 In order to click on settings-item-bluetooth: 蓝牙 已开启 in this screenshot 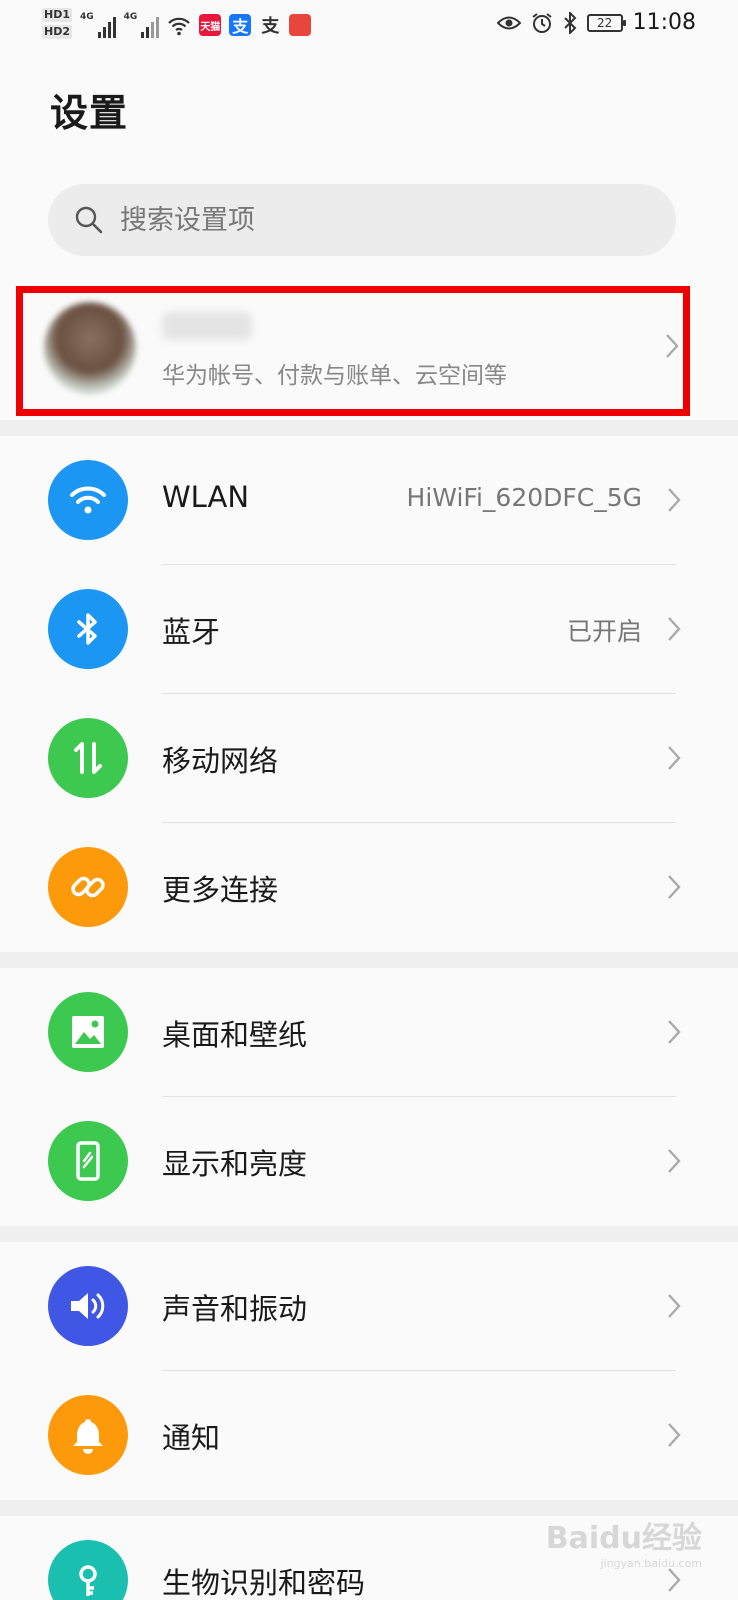, I will do `click(369, 629)`.